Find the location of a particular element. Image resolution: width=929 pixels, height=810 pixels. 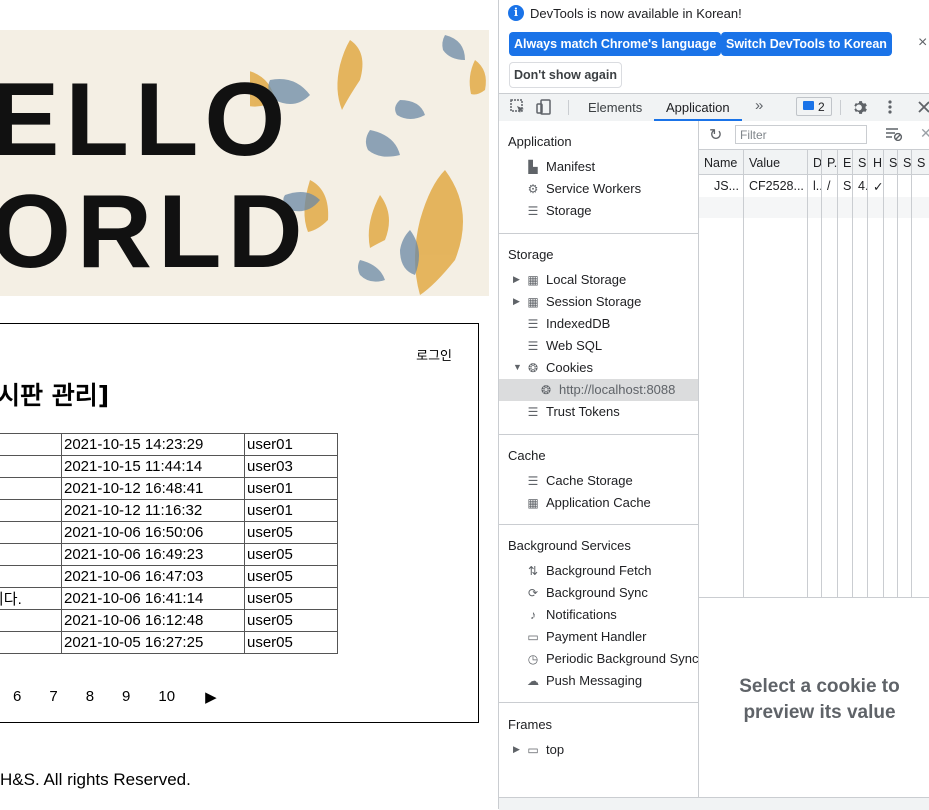

switch-to-korean-button: Switch DevTools to Korean is located at coordinates (806, 44).